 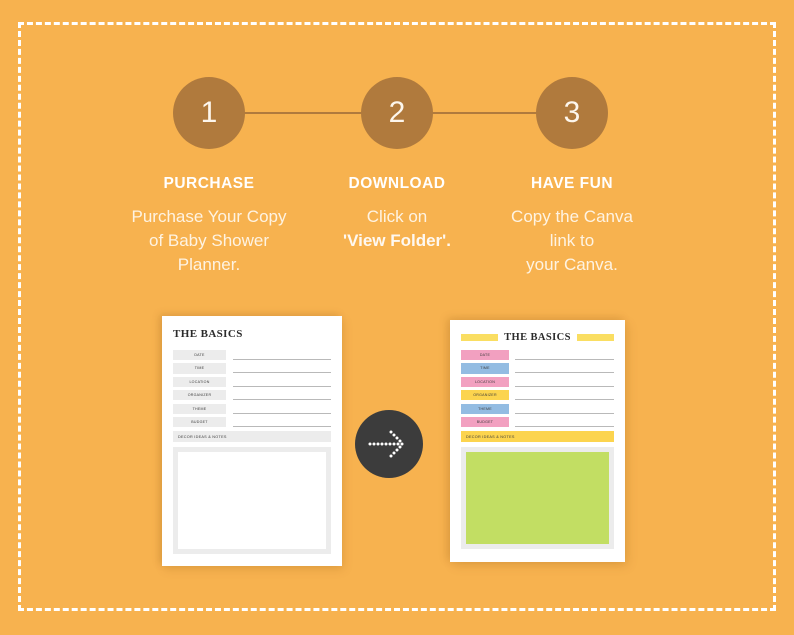 I want to click on step-2-desc-line-2: 'View Folder'., so click(x=397, y=241).